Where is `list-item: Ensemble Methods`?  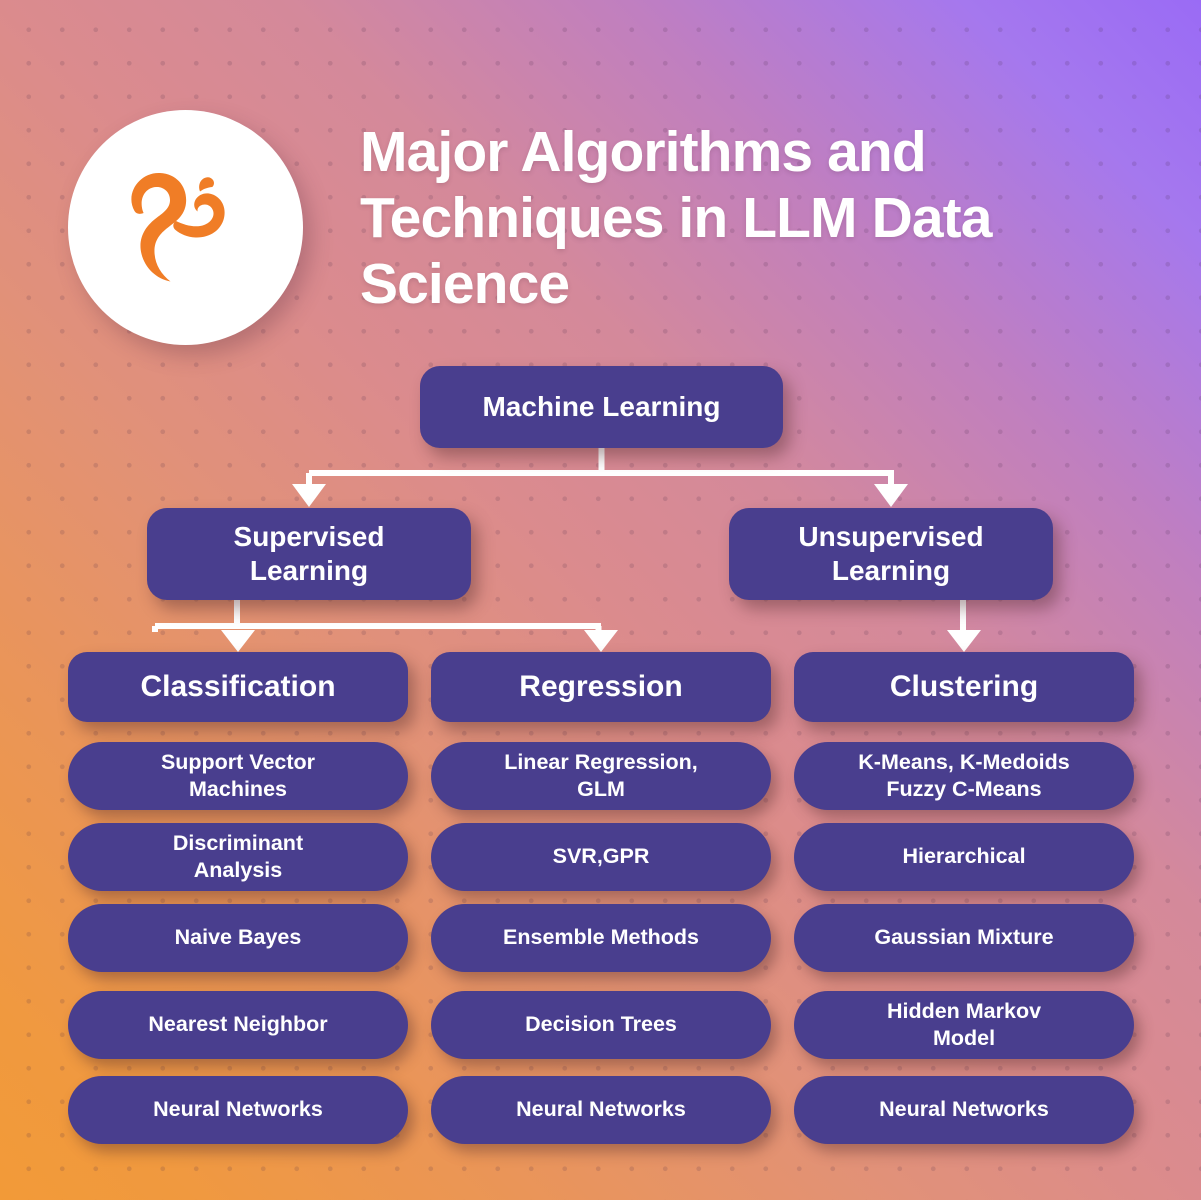 list-item: Ensemble Methods is located at coordinates (601, 938).